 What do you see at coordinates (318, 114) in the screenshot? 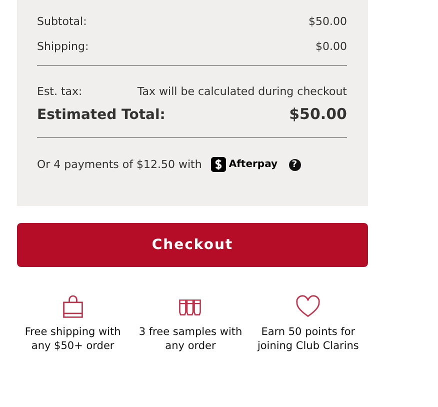
I see `total-value: $50.00` at bounding box center [318, 114].